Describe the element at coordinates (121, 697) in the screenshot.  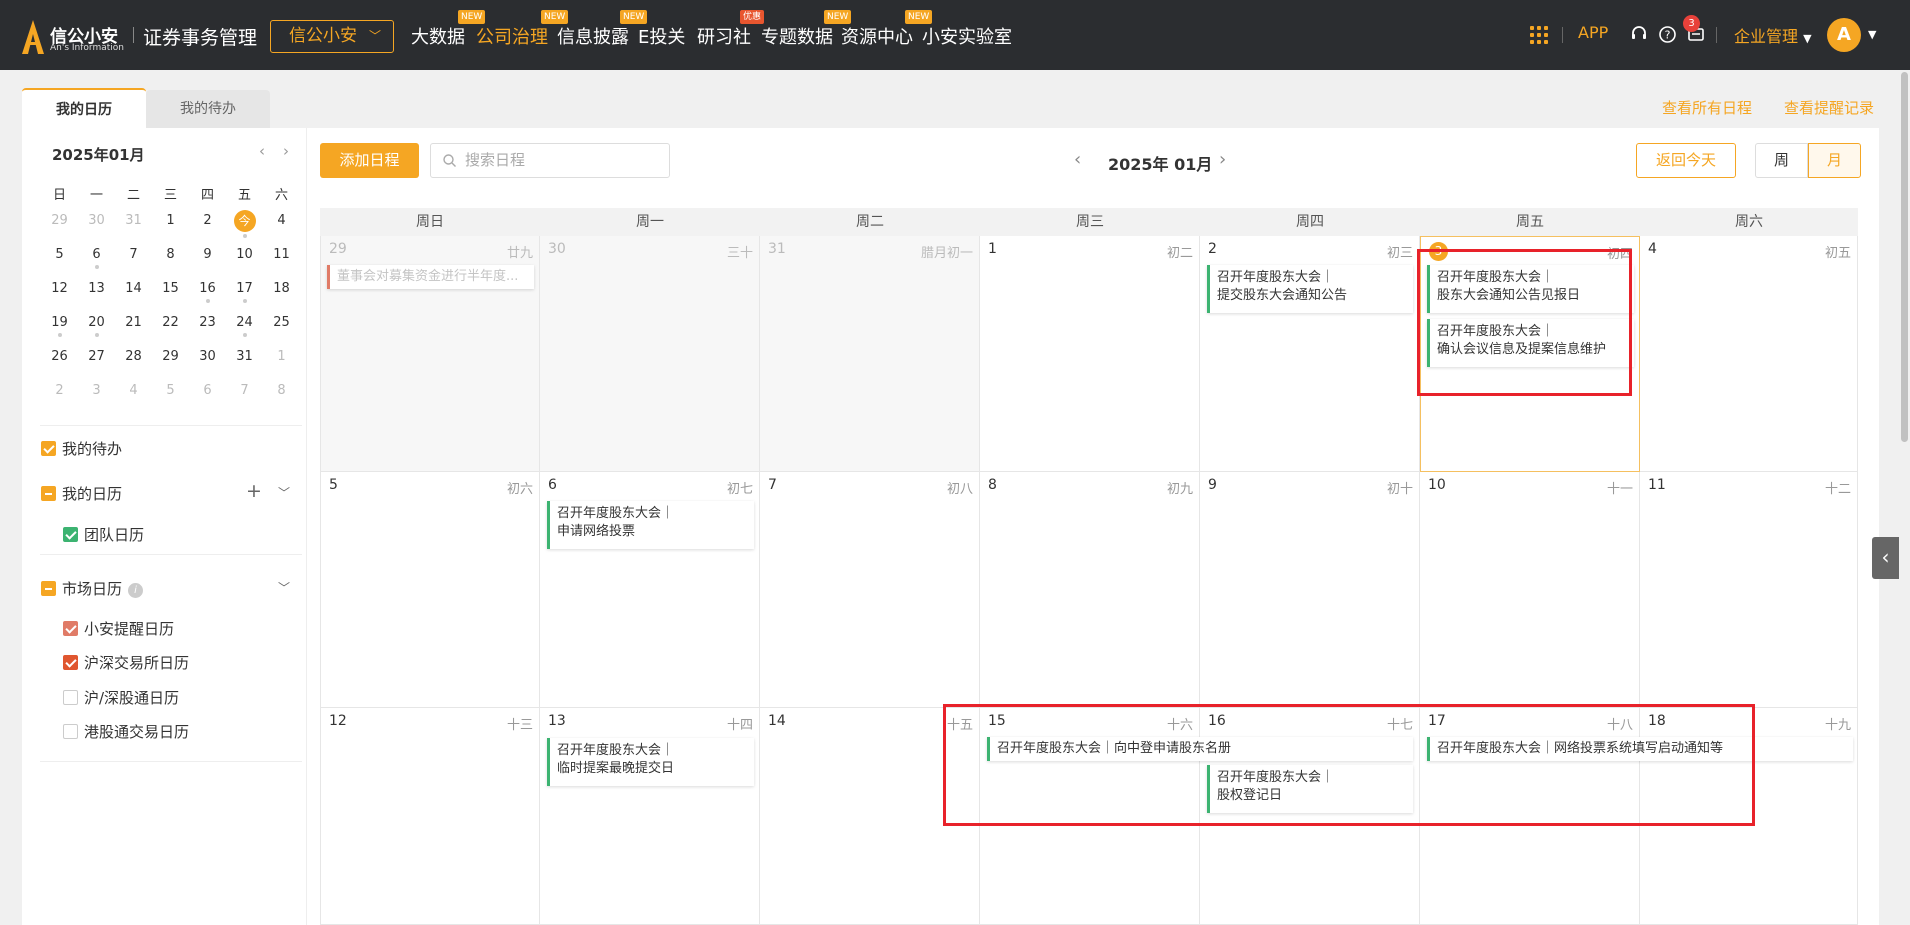
I see `filter-stock-connect: 沪/深股通日历` at that location.